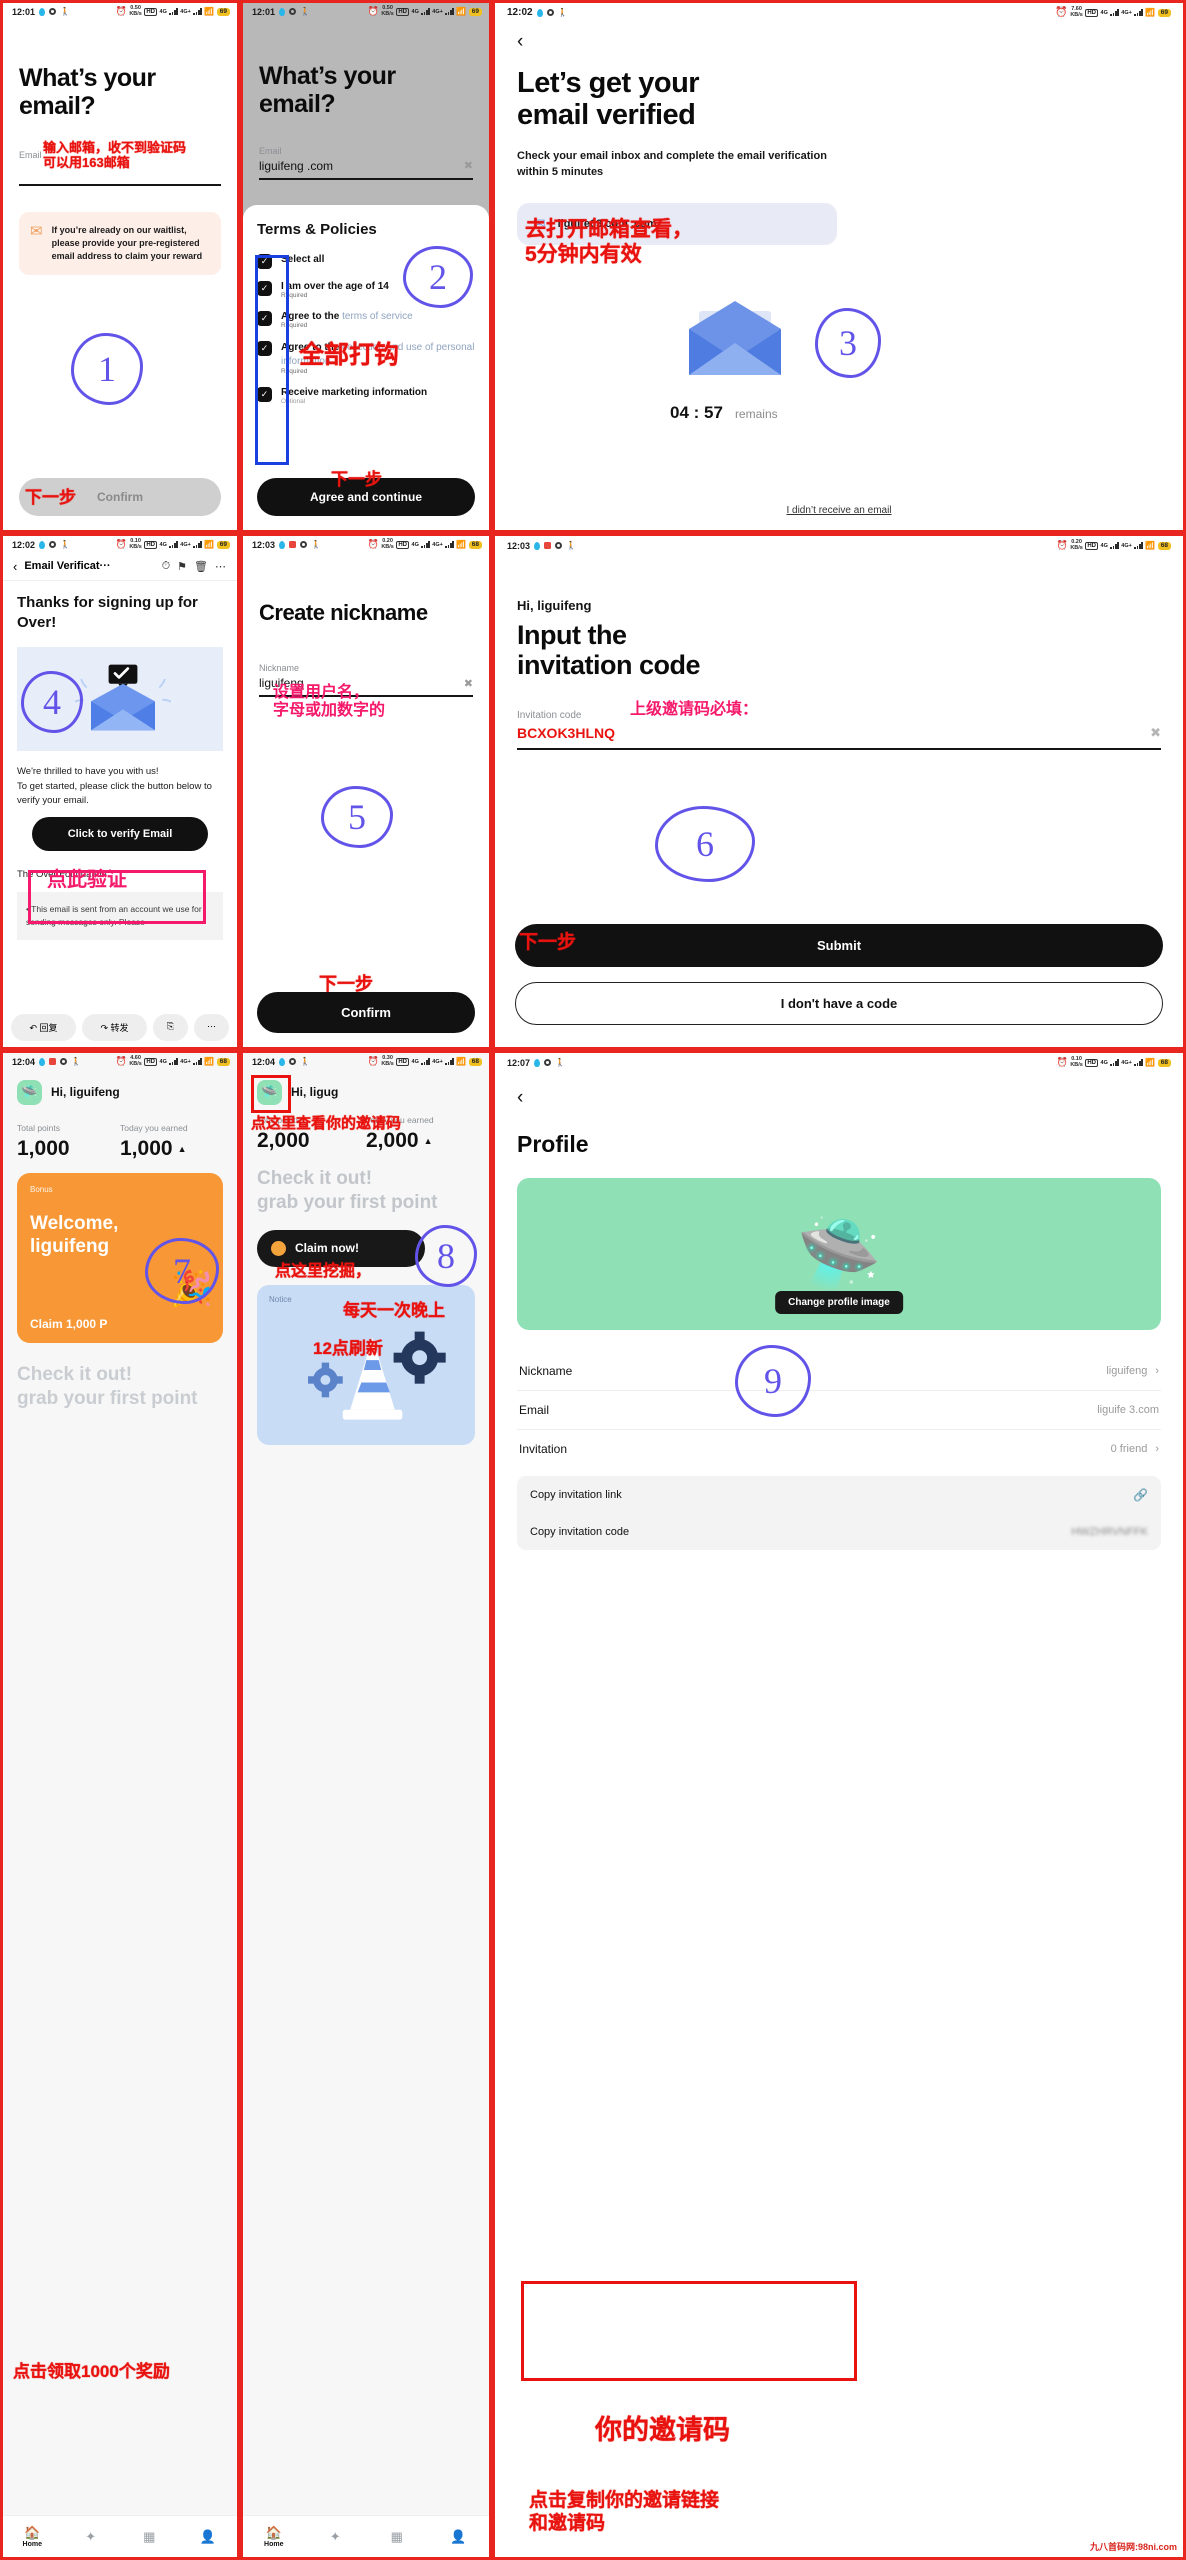  I want to click on mail-toolbar: ‹ Email Verificat··· ⏱ ⚑ 🗑 ⋯, so click(120, 567).